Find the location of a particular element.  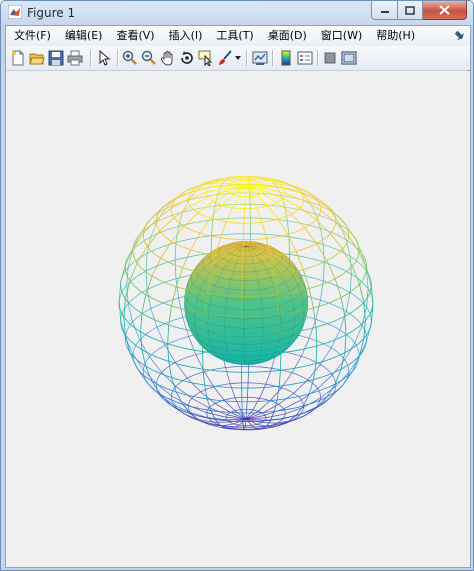

show-plot-tools-button is located at coordinates (349, 58).